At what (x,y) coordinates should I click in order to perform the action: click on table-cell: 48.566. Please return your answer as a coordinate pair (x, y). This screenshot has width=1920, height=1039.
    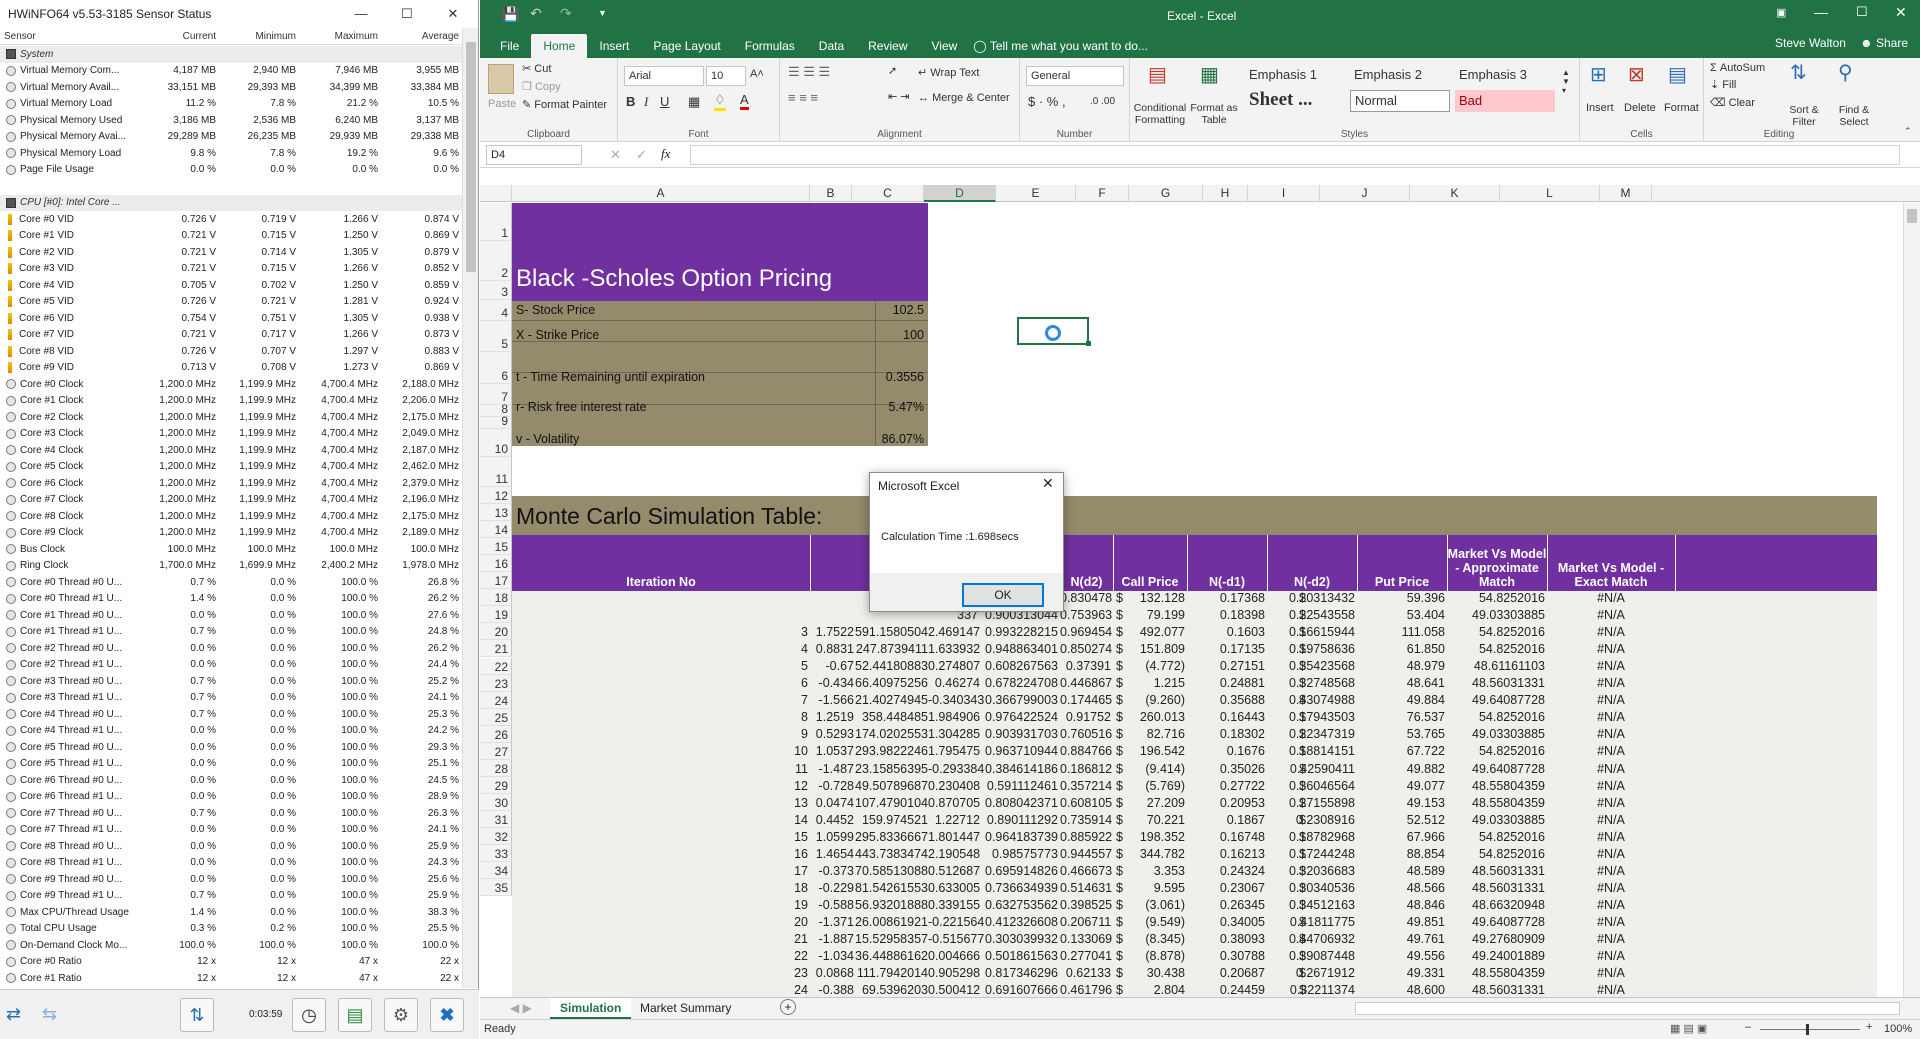
    Looking at the image, I should click on (1408, 888).